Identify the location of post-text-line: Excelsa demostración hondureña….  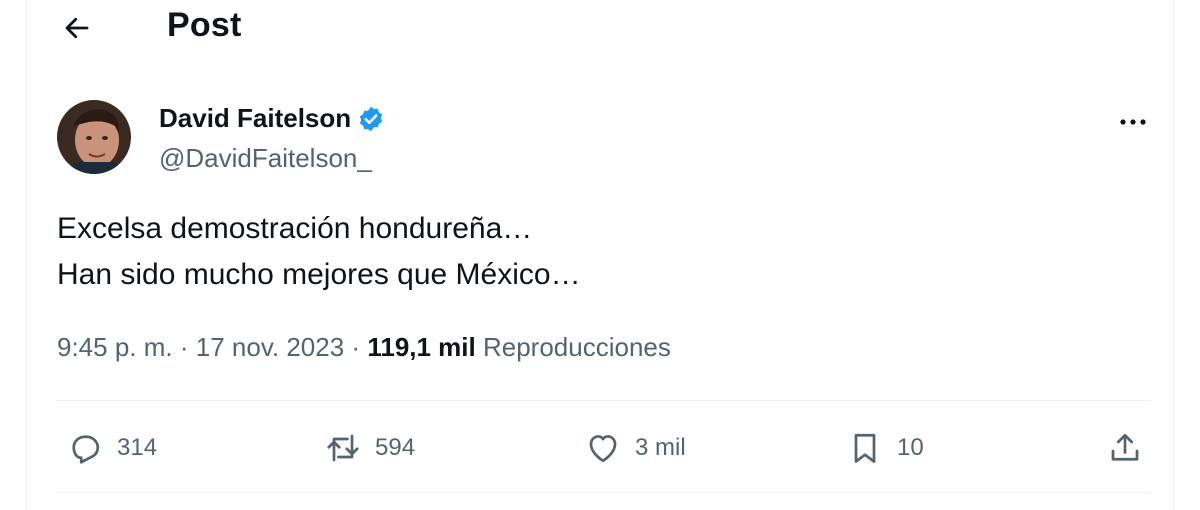
(295, 228).